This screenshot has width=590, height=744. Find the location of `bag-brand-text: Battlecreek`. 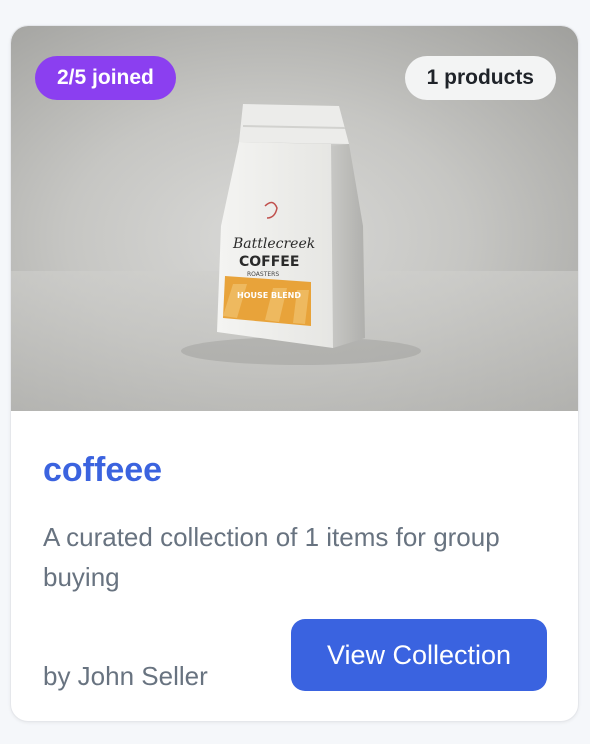

bag-brand-text: Battlecreek is located at coordinates (273, 244).